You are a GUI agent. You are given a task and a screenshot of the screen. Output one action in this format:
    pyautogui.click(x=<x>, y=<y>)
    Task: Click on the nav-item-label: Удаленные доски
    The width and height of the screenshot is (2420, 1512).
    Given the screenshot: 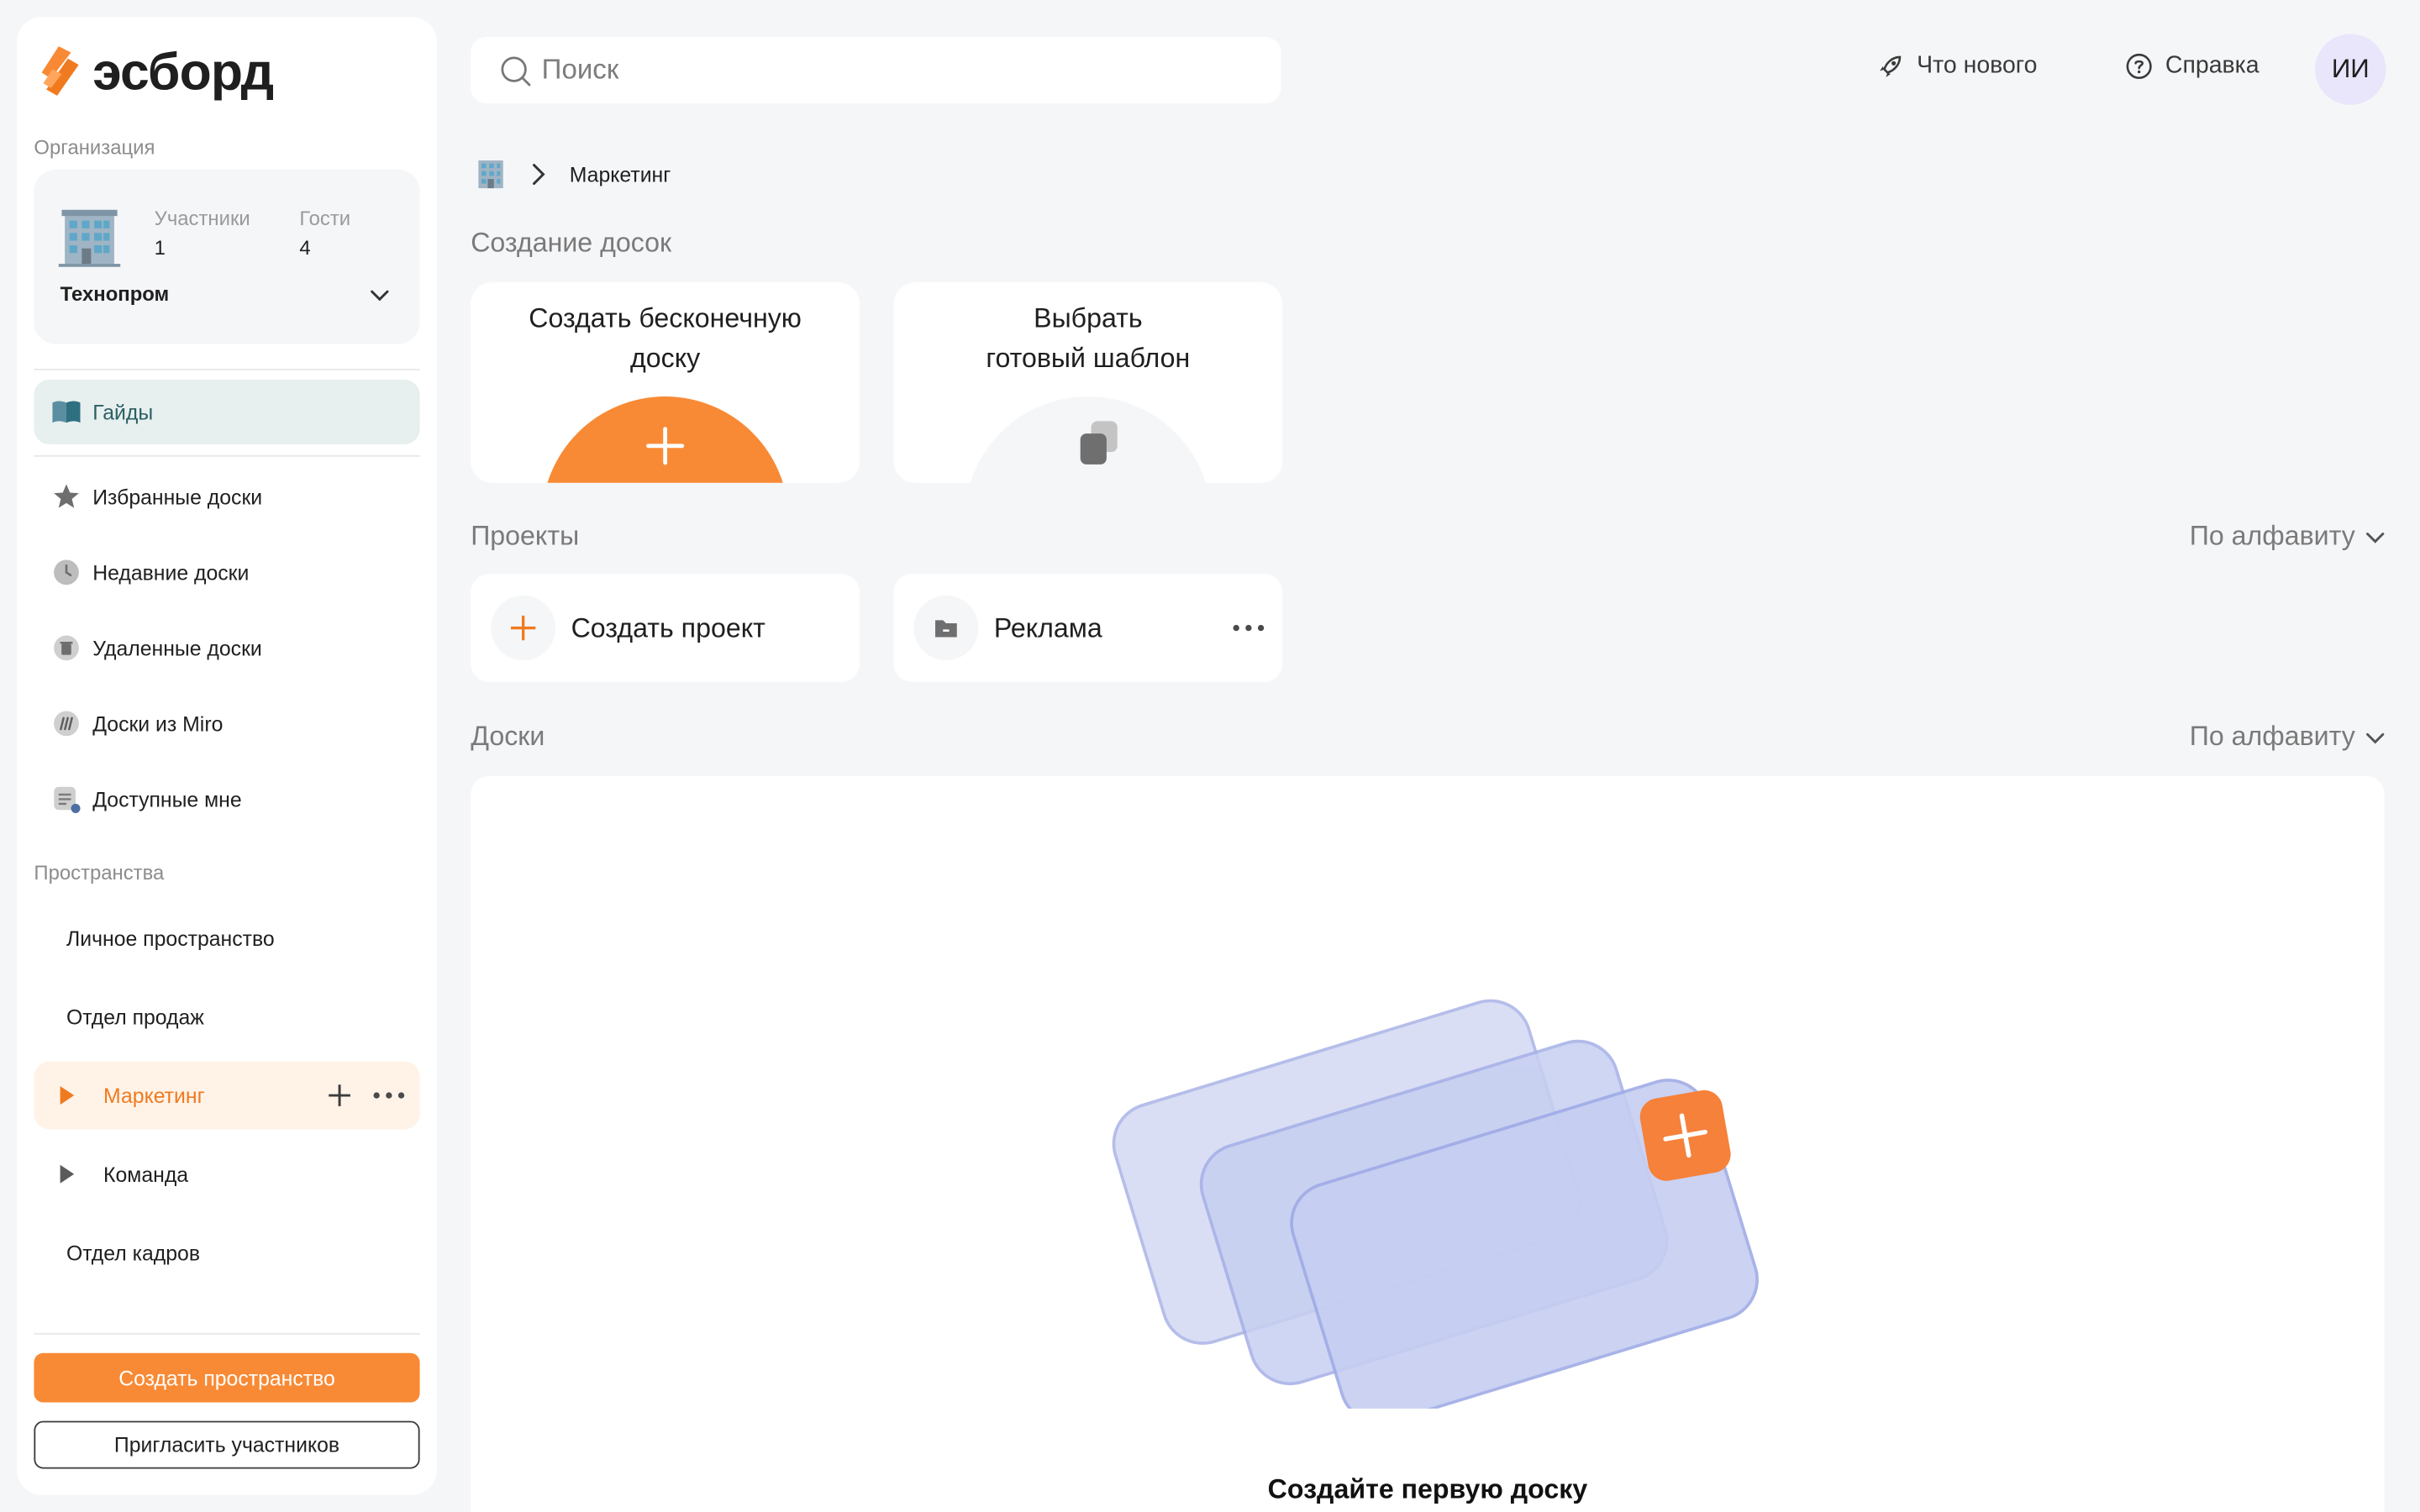 What is the action you would take?
    pyautogui.click(x=177, y=648)
    